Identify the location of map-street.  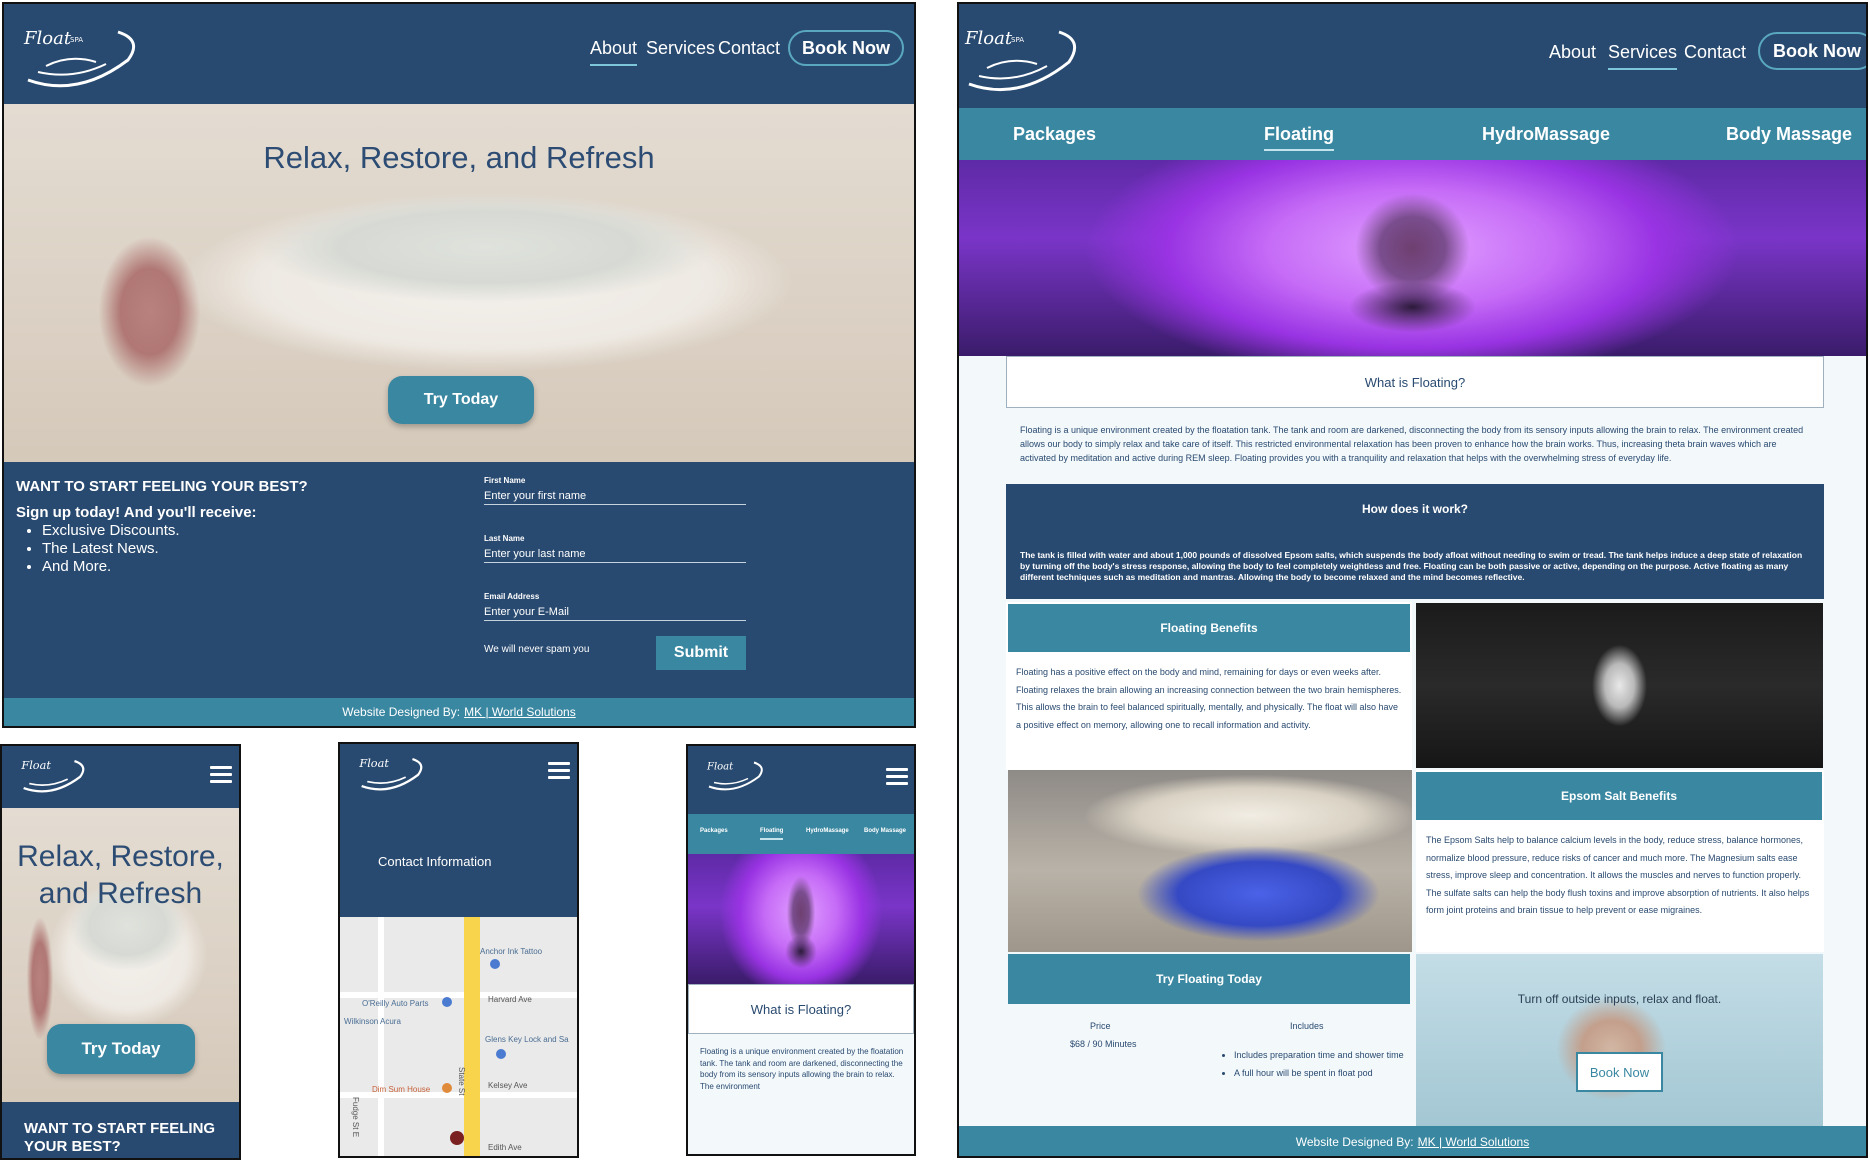
(458, 995).